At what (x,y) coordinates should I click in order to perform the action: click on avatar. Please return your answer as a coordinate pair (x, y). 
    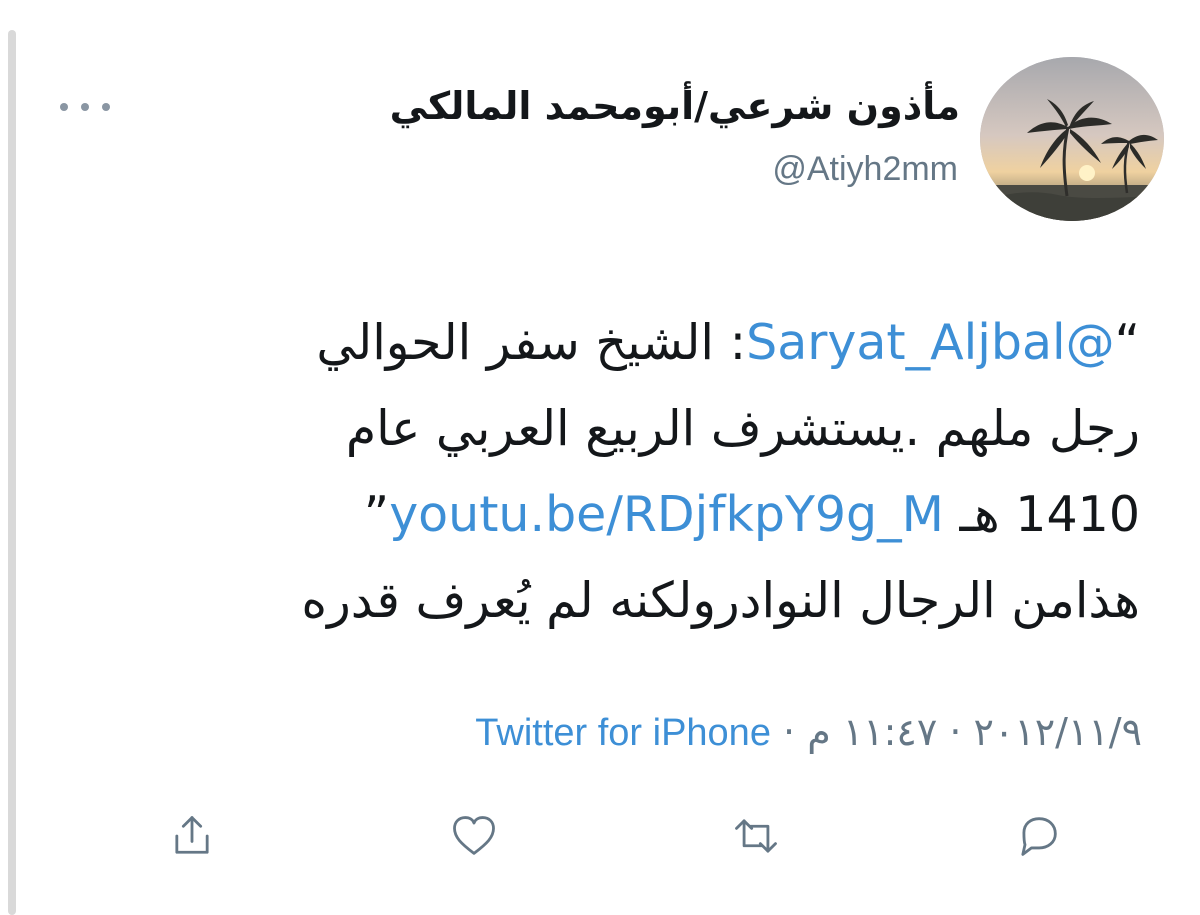
    Looking at the image, I should click on (1072, 139).